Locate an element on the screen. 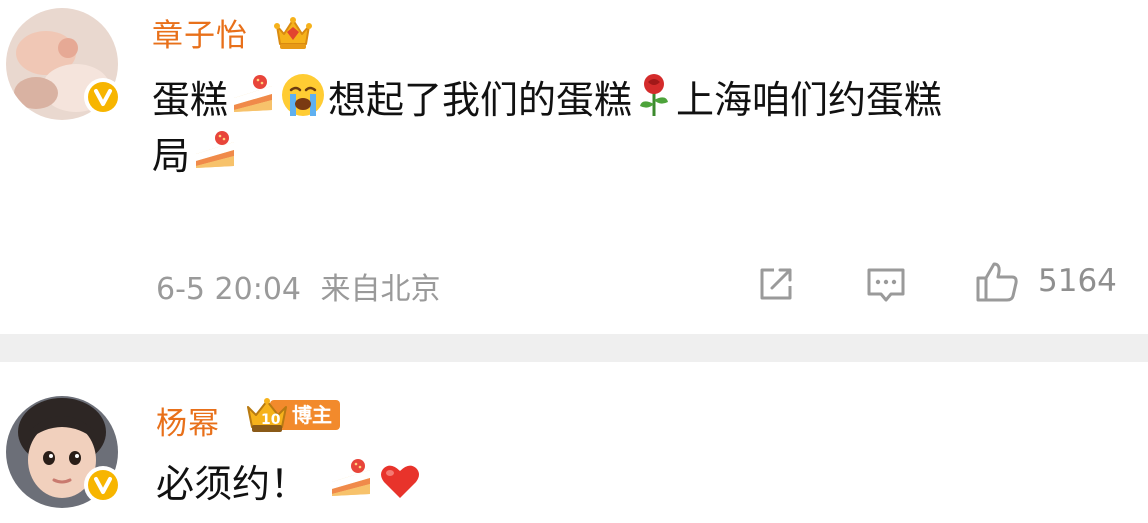 Image resolution: width=1148 pixels, height=523 pixels. section-divider is located at coordinates (574, 348).